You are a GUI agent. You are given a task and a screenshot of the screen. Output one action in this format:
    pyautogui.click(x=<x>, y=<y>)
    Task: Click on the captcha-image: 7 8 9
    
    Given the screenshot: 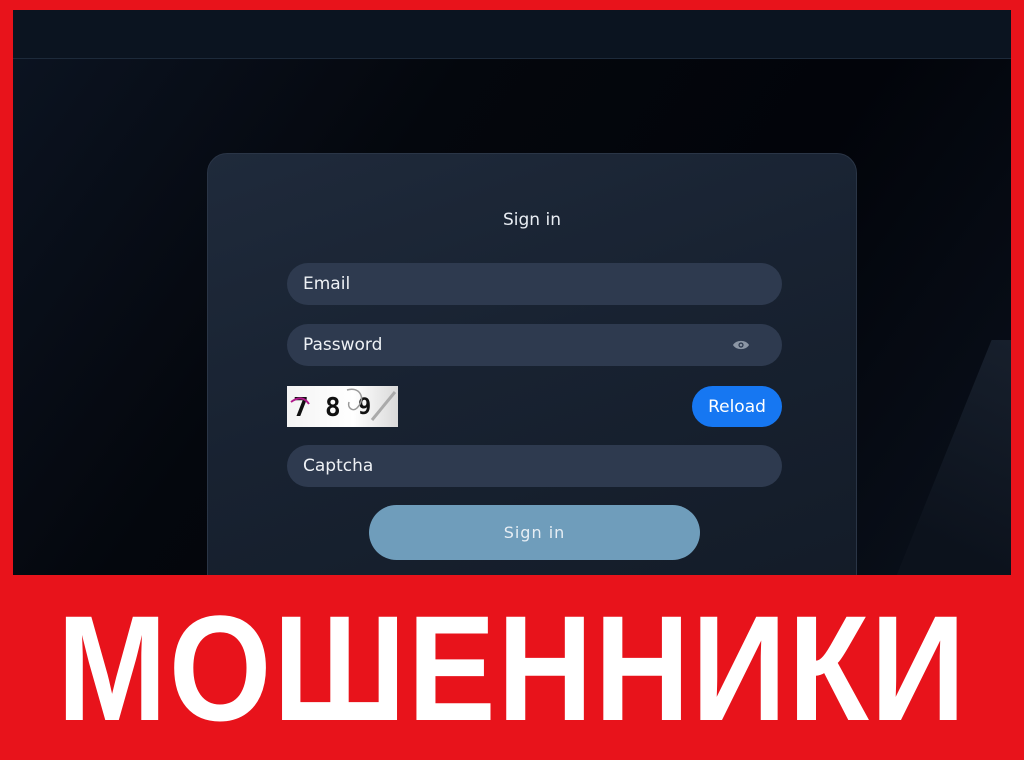 What is the action you would take?
    pyautogui.click(x=342, y=406)
    